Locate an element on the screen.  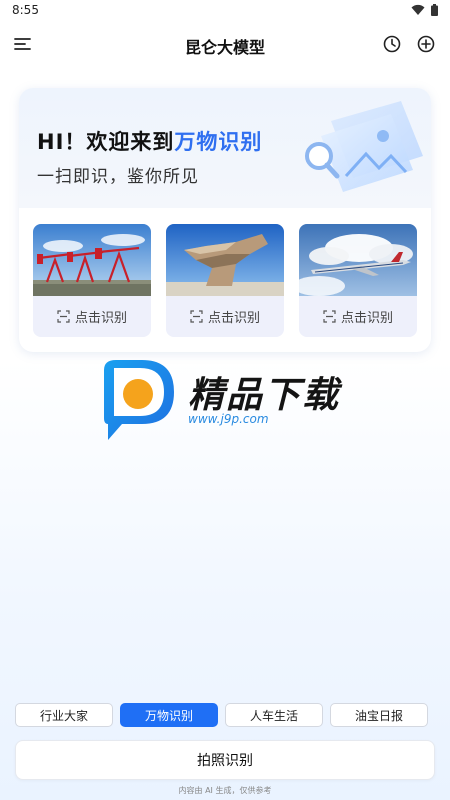
mode-tabs: 行业大家 万物识别 人车生活 油宝日报 is located at coordinates (222, 715).